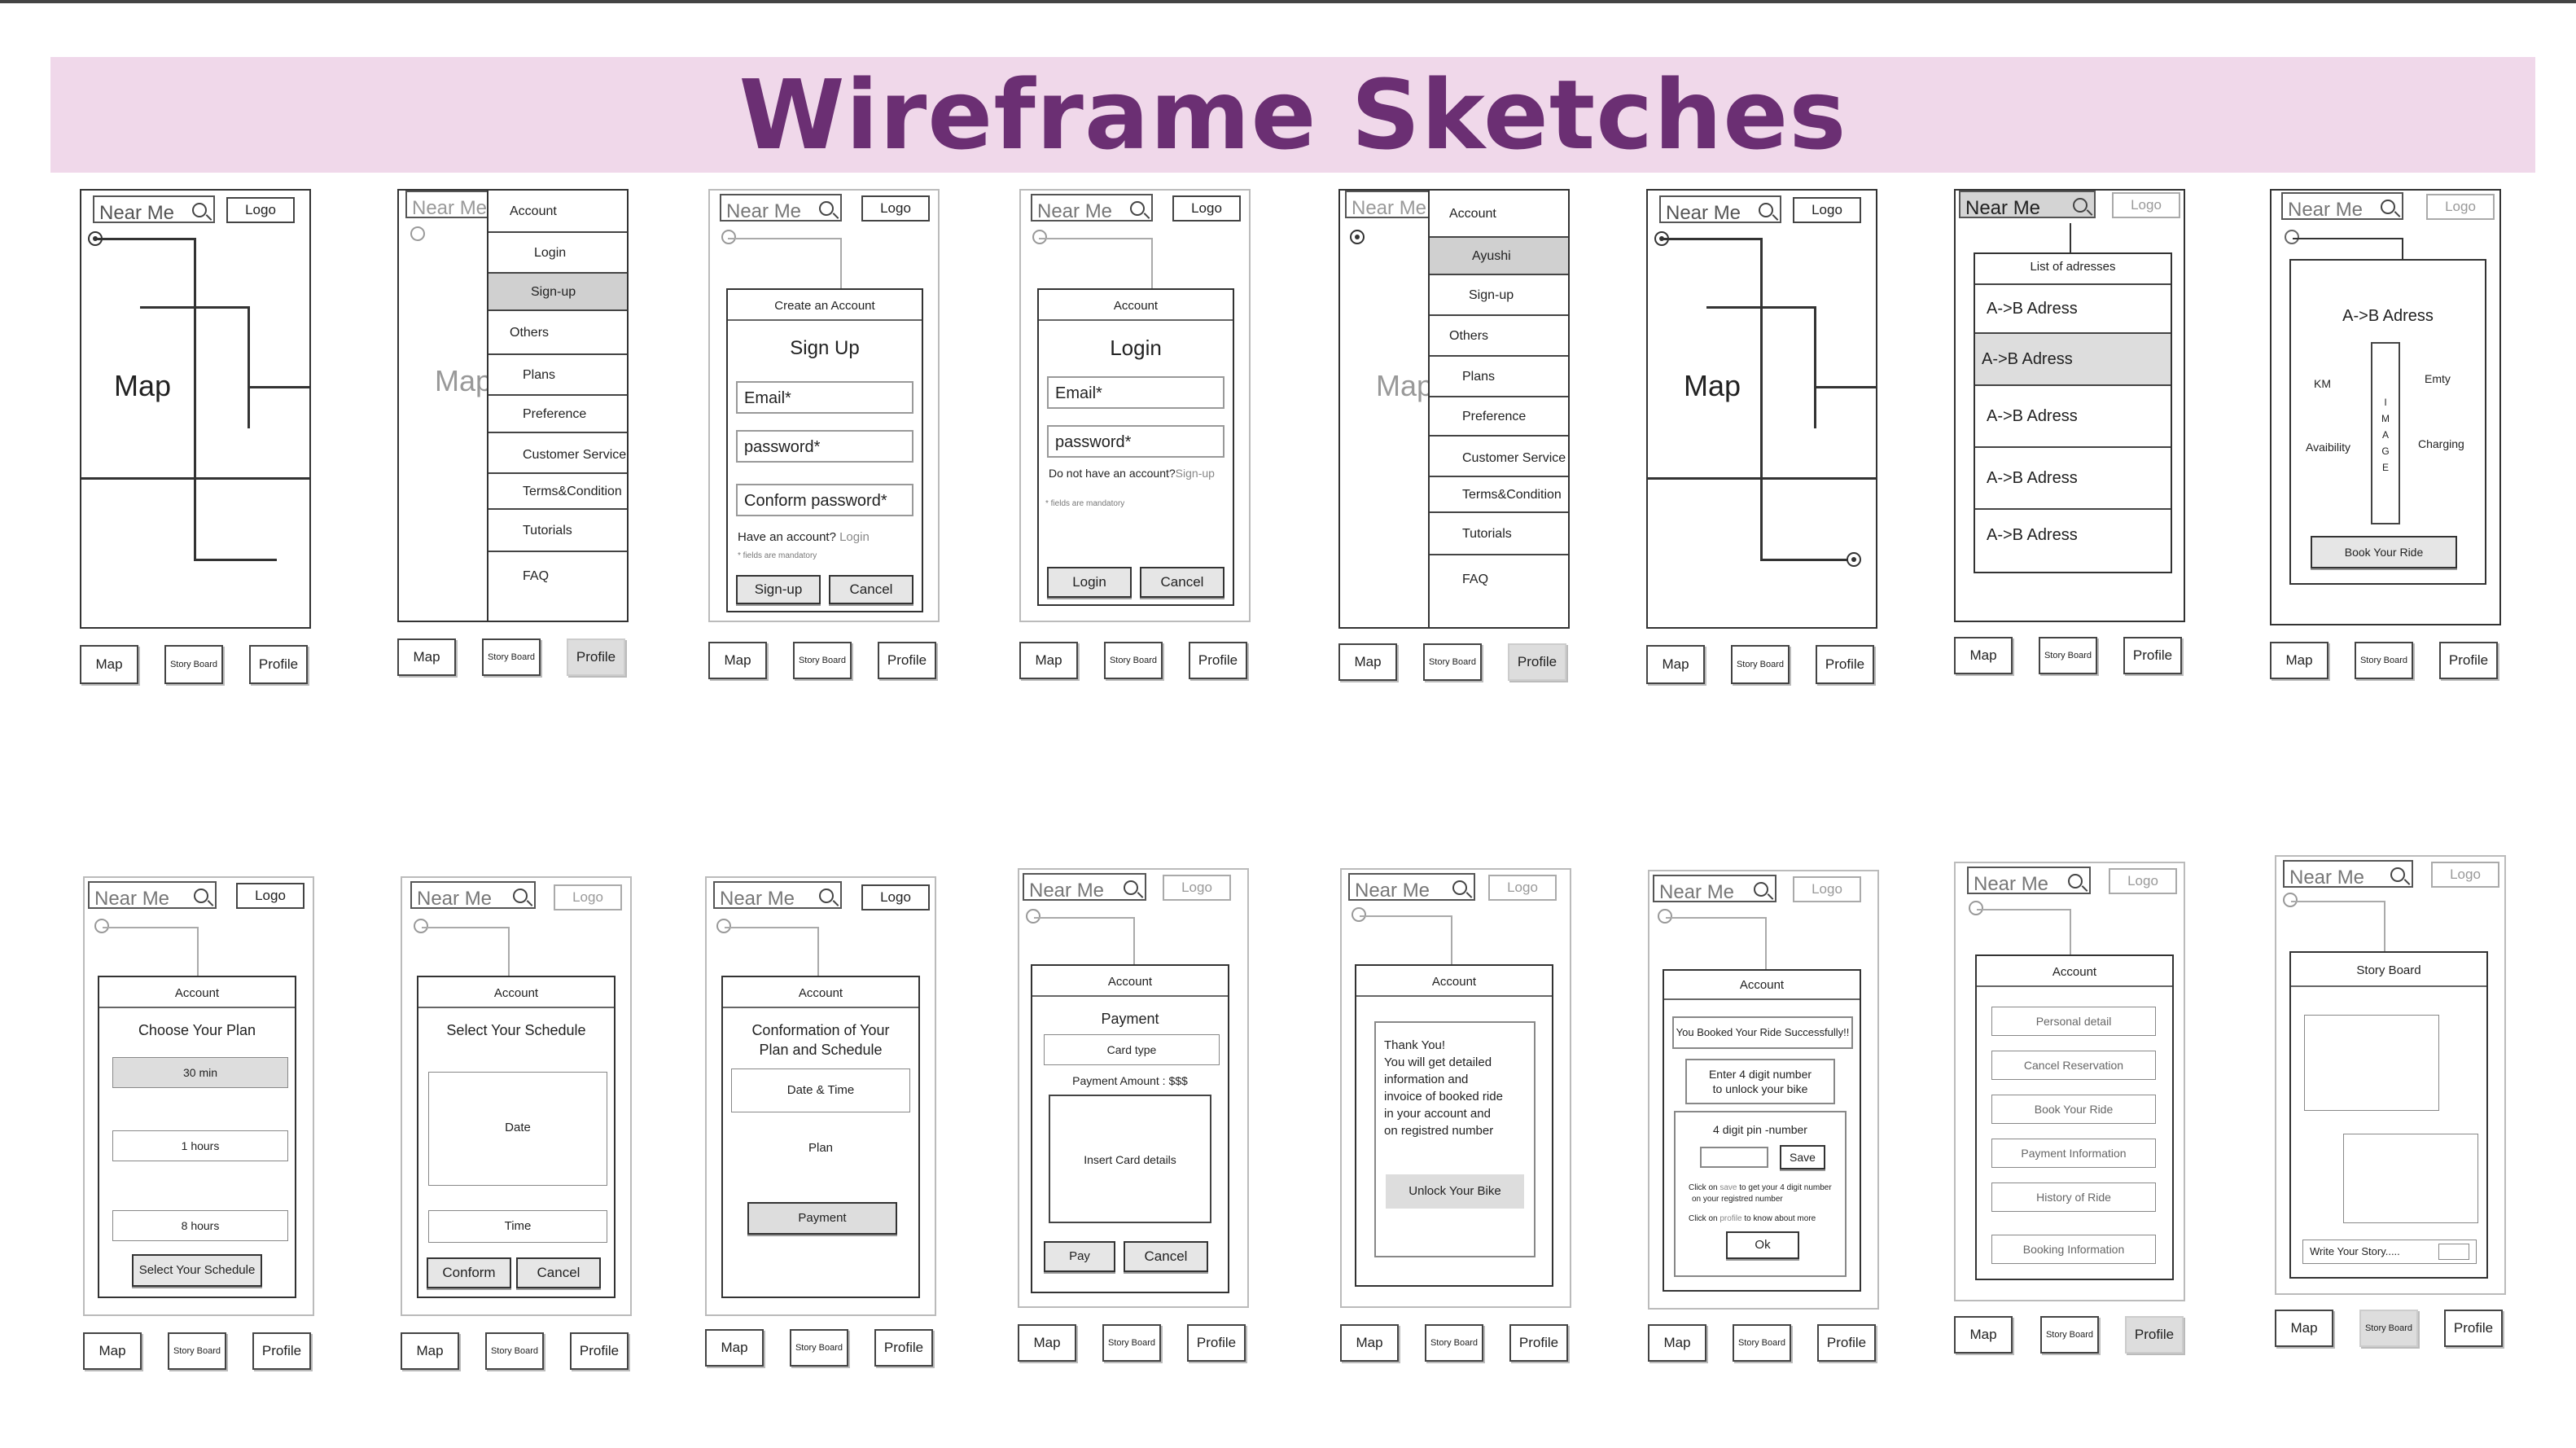  I want to click on signup-button: Sign-up, so click(778, 590).